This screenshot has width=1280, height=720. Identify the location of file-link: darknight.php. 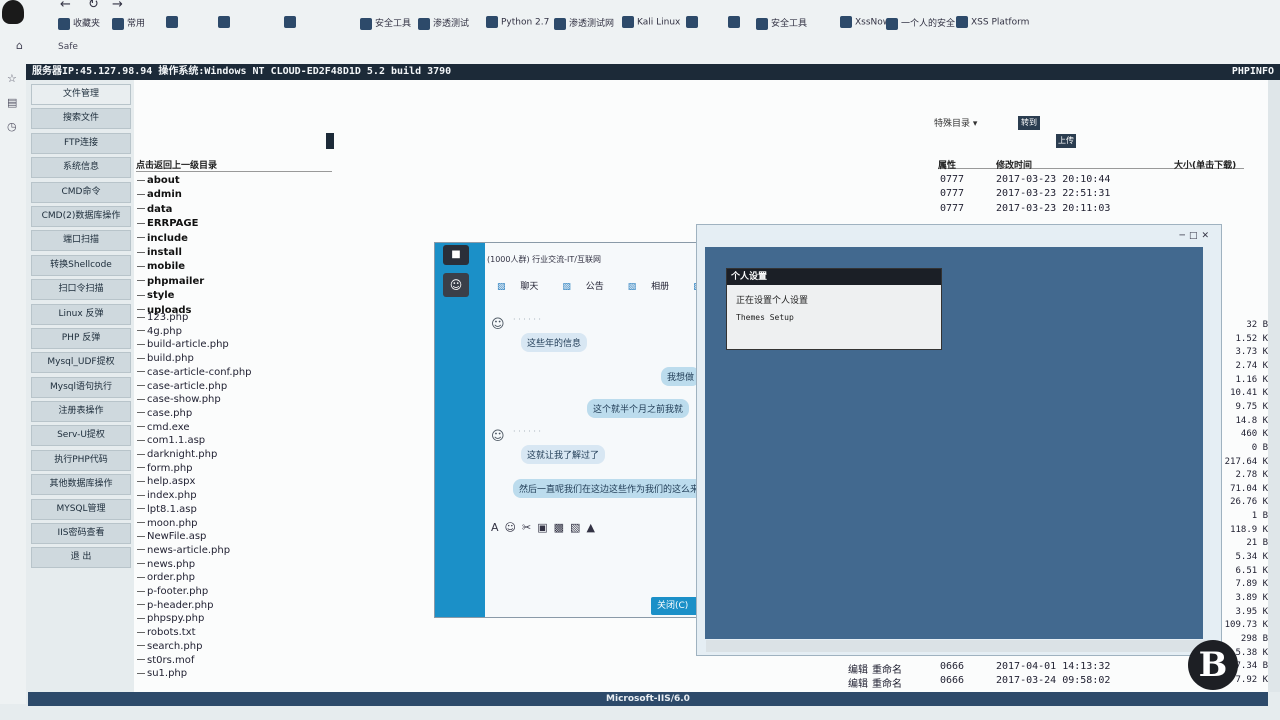
(177, 454).